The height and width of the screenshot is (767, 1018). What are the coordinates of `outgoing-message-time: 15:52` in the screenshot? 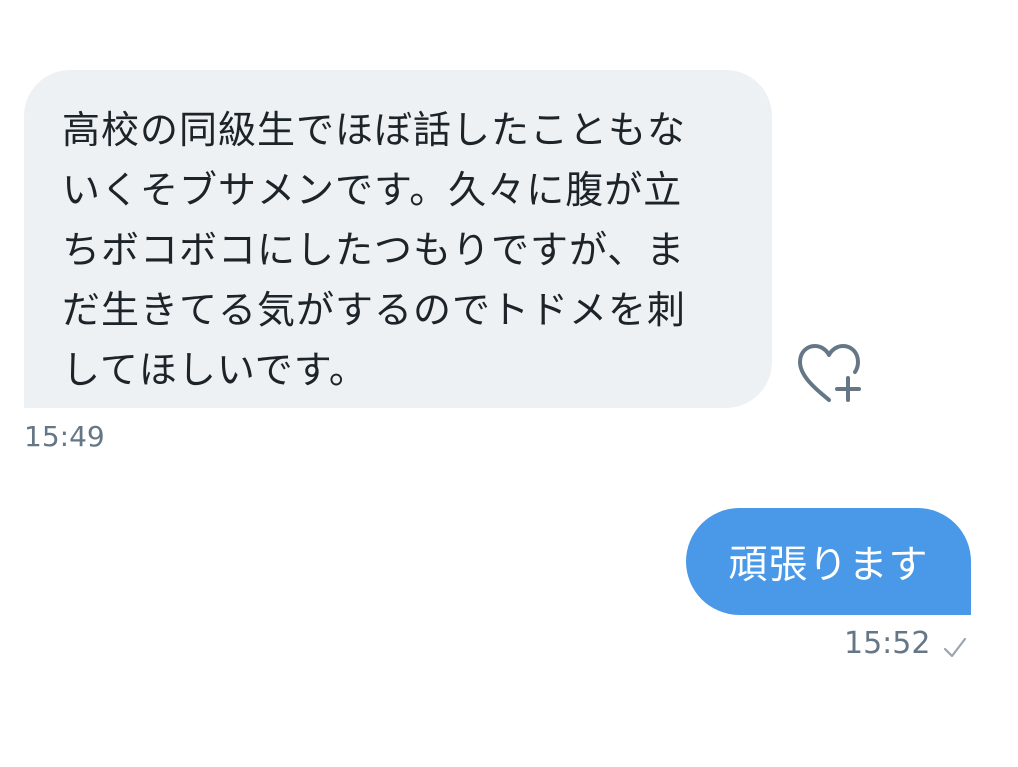 It's located at (887, 643).